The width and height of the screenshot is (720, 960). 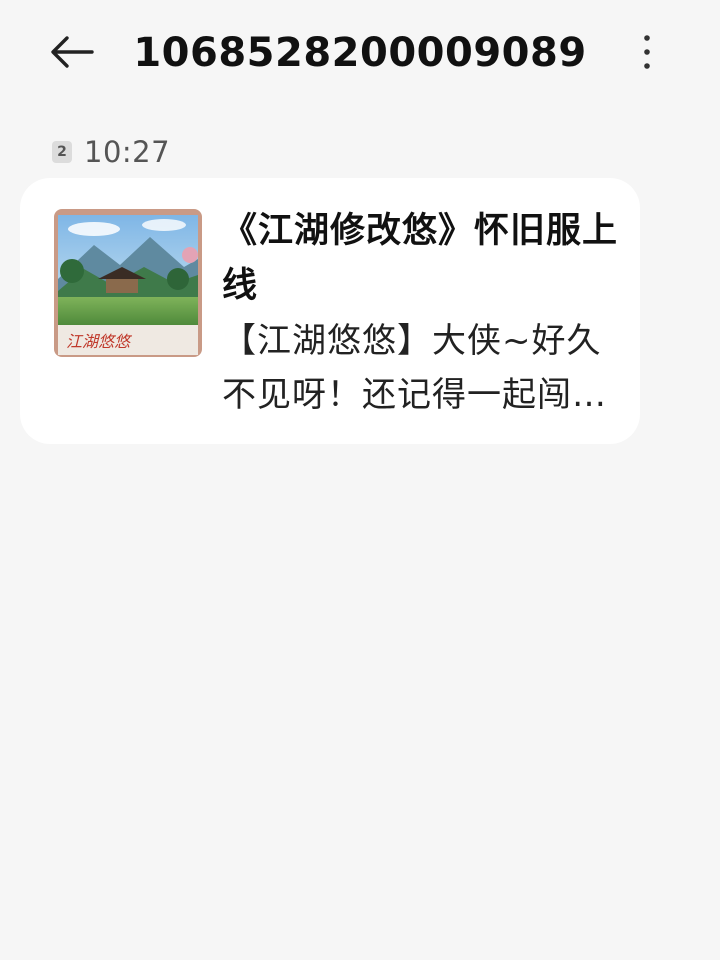 I want to click on card-thumbnail: 江湖悠悠, so click(x=128, y=283).